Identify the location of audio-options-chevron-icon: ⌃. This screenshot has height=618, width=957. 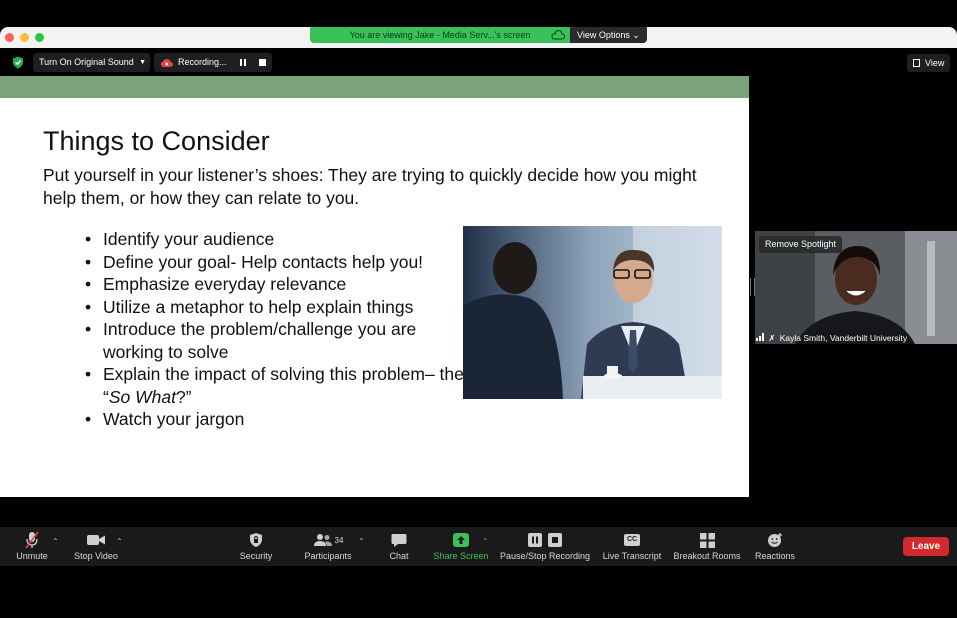
(56, 541).